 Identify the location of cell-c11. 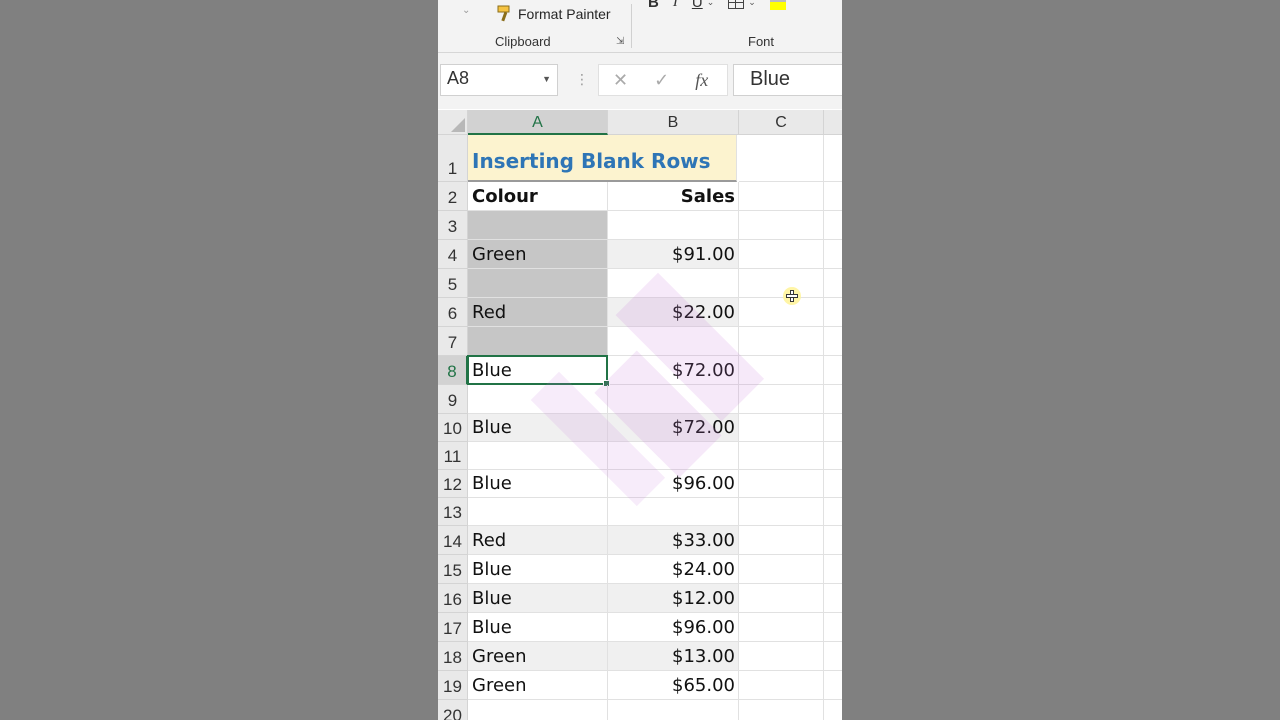
(781, 456).